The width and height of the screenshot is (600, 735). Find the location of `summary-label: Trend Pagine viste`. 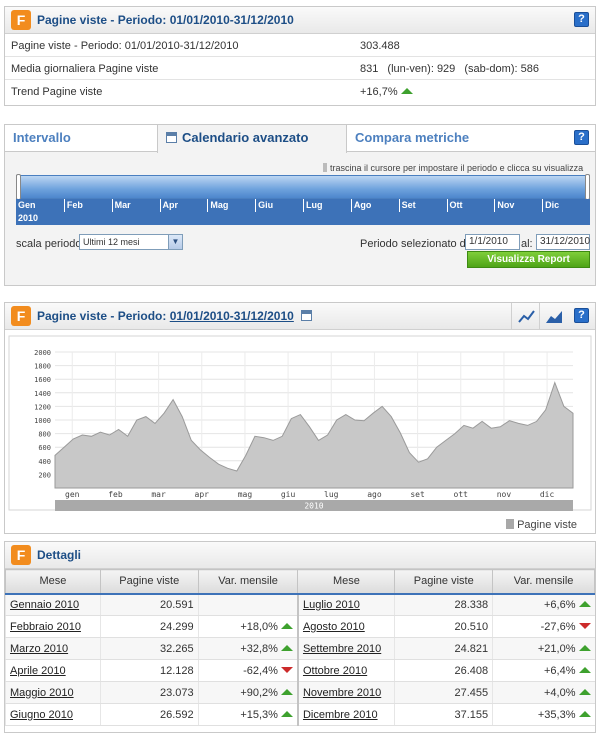

summary-label: Trend Pagine viste is located at coordinates (57, 92).